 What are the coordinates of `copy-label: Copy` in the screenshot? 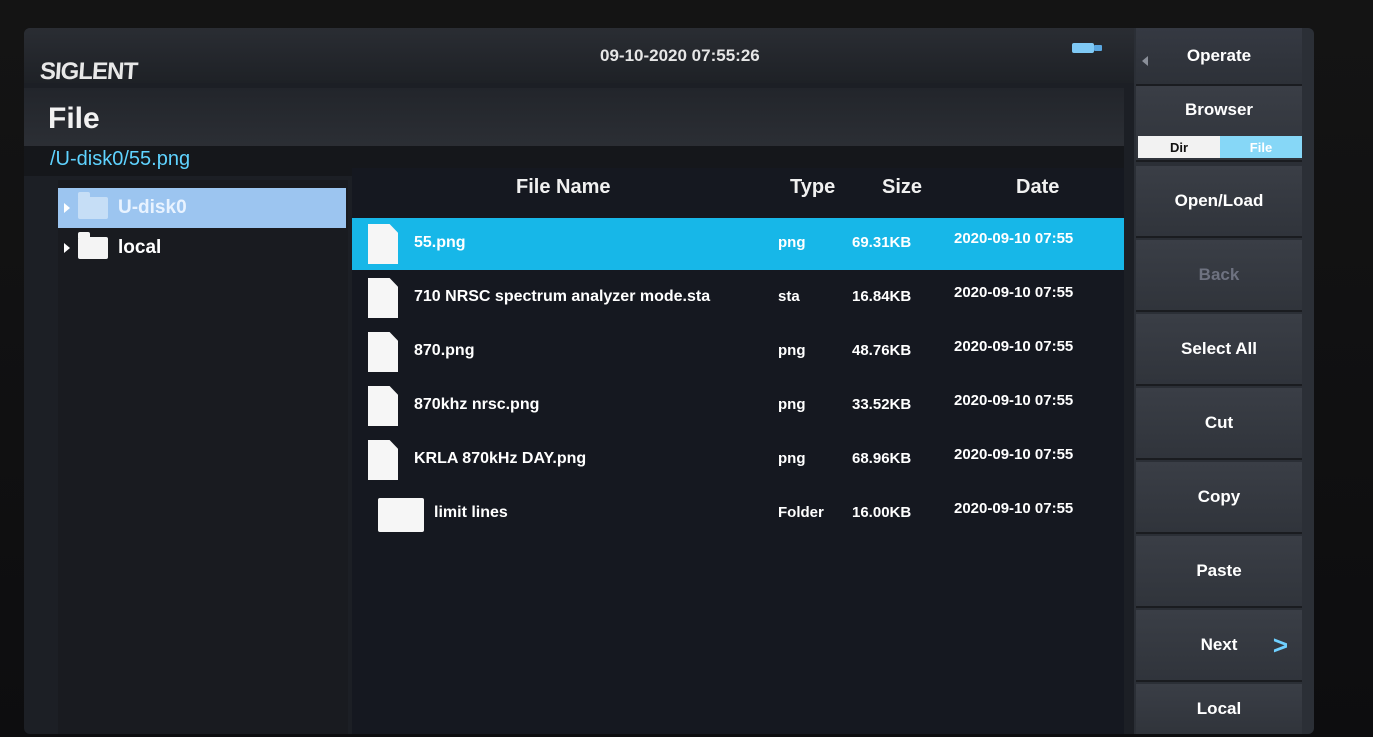 It's located at (1219, 496).